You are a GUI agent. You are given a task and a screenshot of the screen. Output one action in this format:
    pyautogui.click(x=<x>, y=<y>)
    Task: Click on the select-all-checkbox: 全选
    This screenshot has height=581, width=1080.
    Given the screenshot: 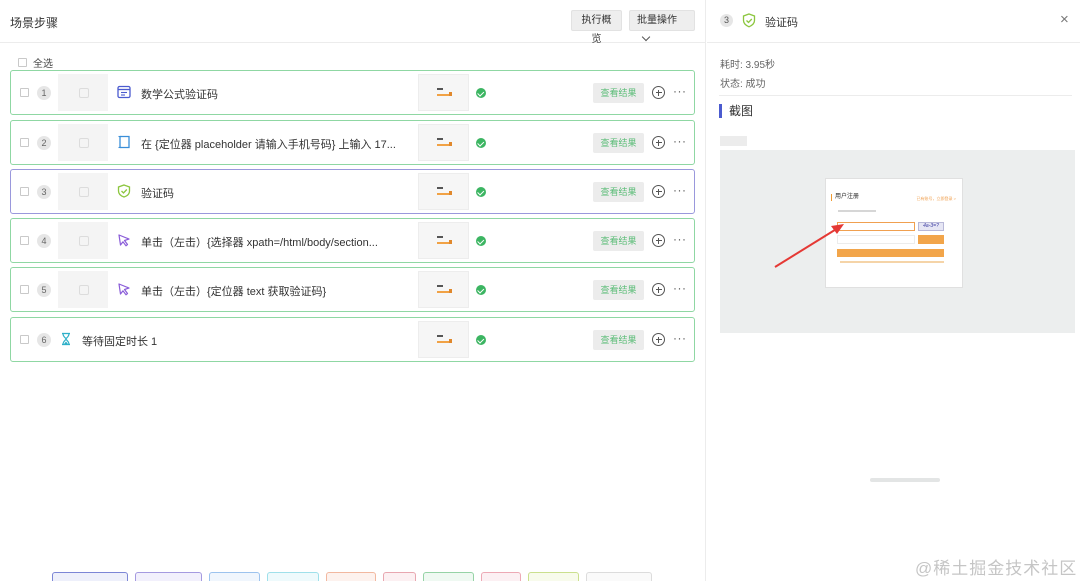 What is the action you would take?
    pyautogui.click(x=35, y=62)
    